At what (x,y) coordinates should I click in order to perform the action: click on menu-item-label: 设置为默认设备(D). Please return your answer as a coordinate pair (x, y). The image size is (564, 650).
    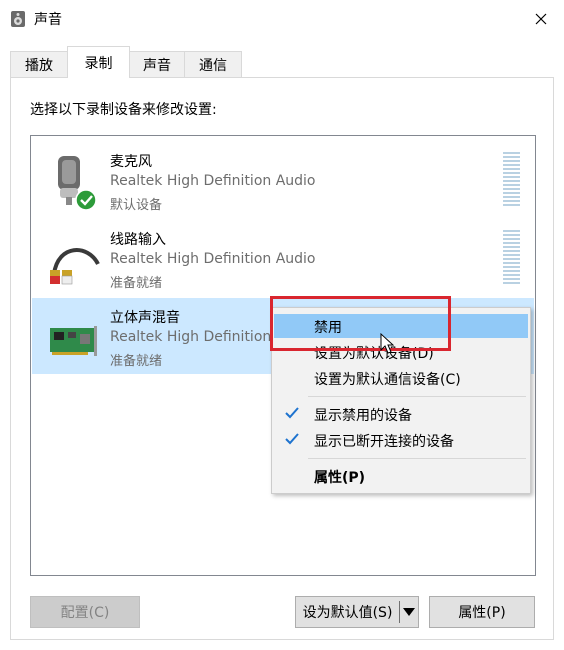
    Looking at the image, I should click on (374, 354).